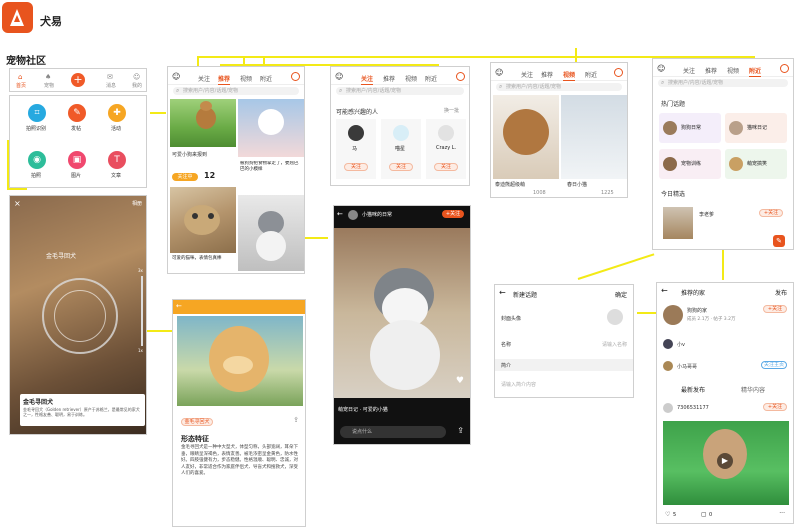 This screenshot has width=800, height=531. Describe the element at coordinates (510, 184) in the screenshot. I see `video-title-1: 泰迪熊超级萌` at that location.